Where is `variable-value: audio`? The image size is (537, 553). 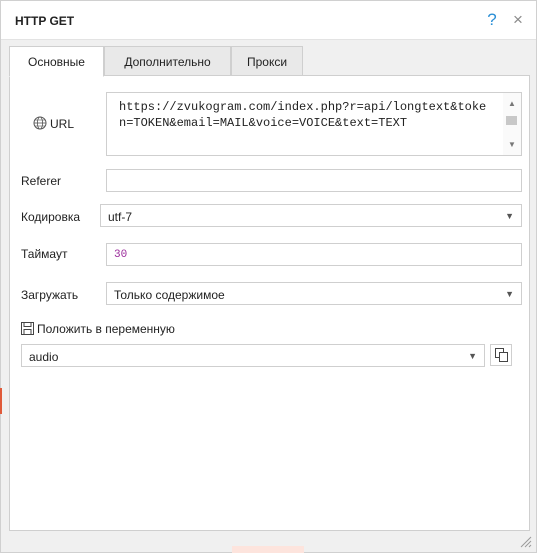
variable-value: audio is located at coordinates (44, 357).